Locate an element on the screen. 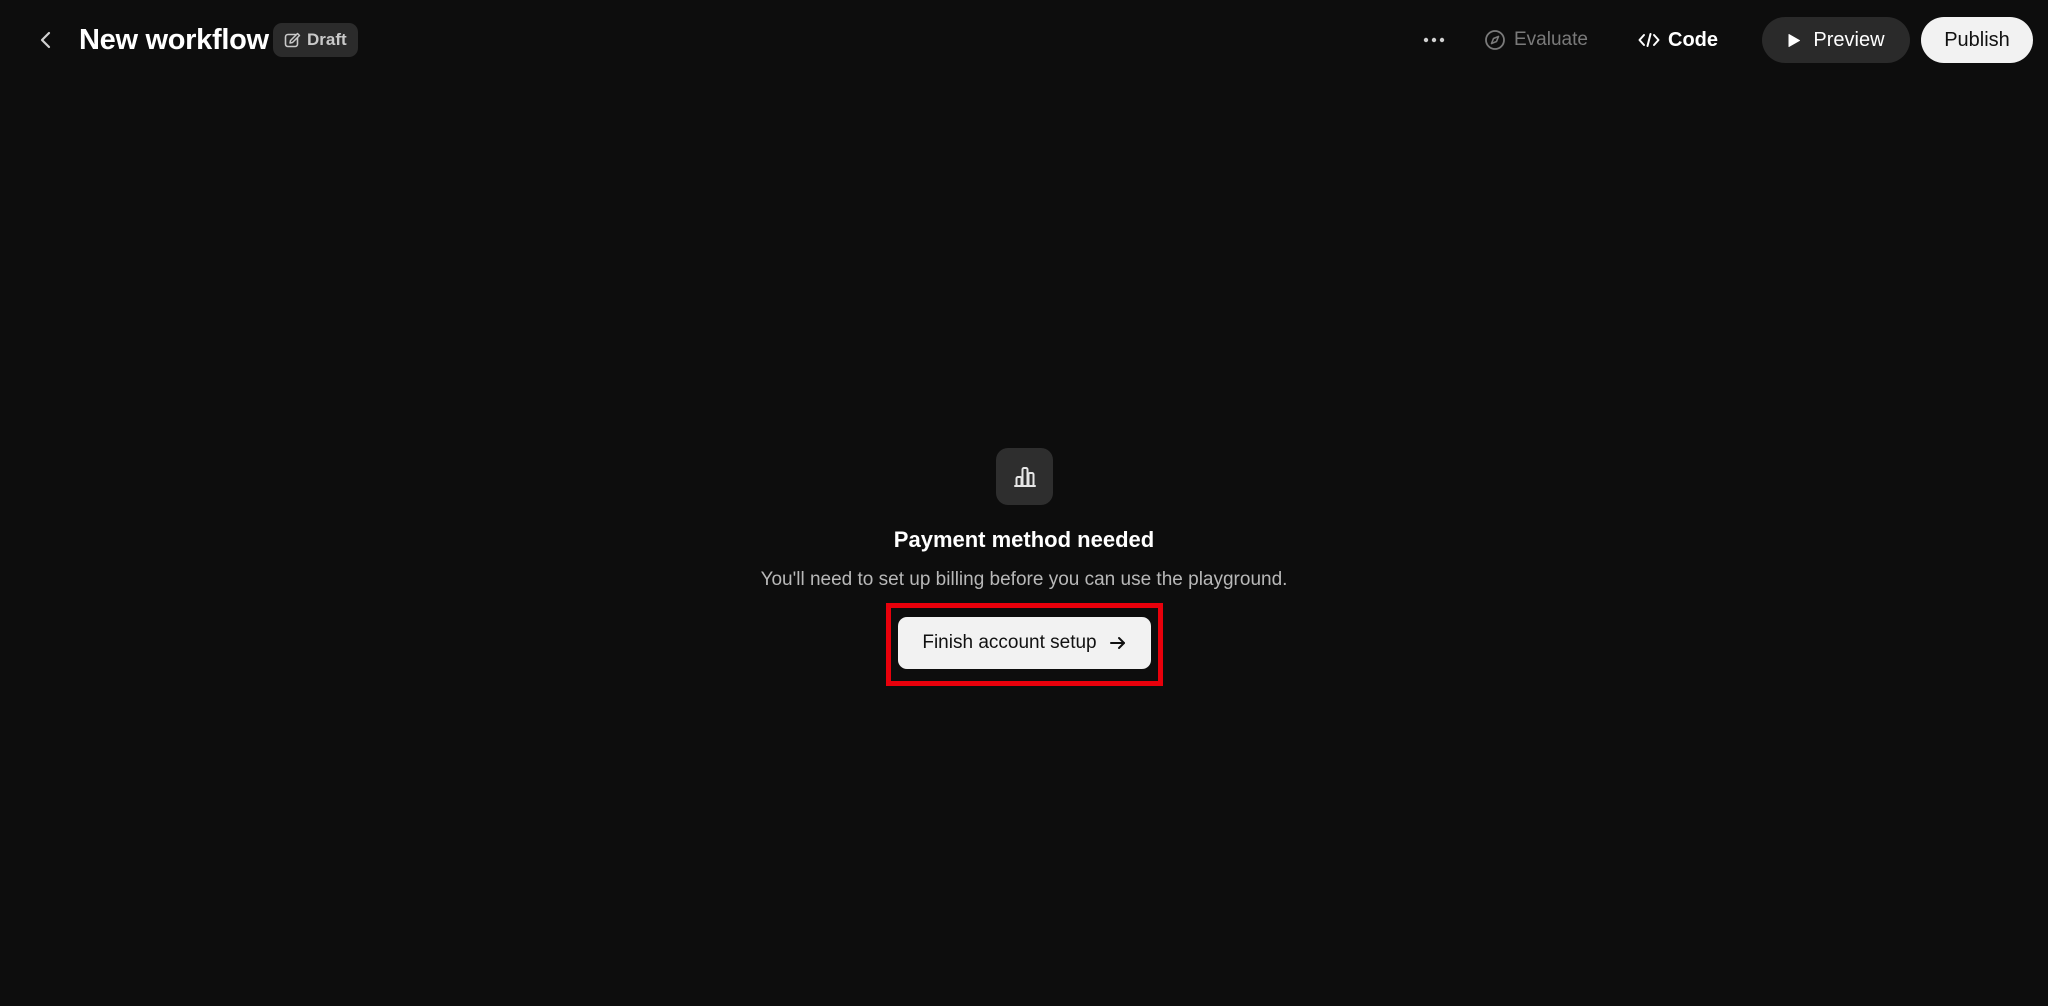 Image resolution: width=2048 pixels, height=1006 pixels. empty-state-title: Payment method needed is located at coordinates (1024, 539).